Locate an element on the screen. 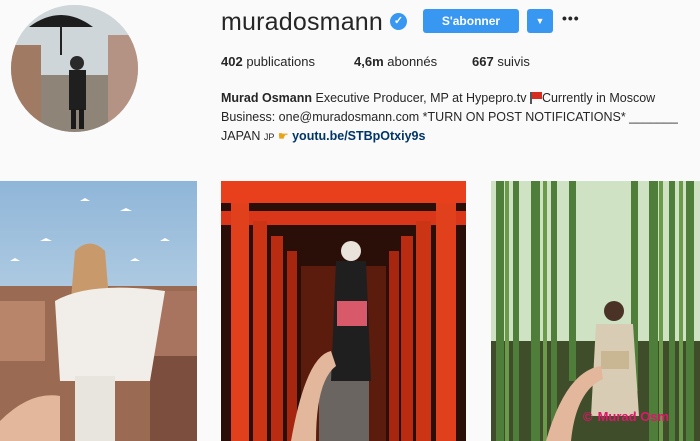  more-options-icon: ••• is located at coordinates (571, 20).